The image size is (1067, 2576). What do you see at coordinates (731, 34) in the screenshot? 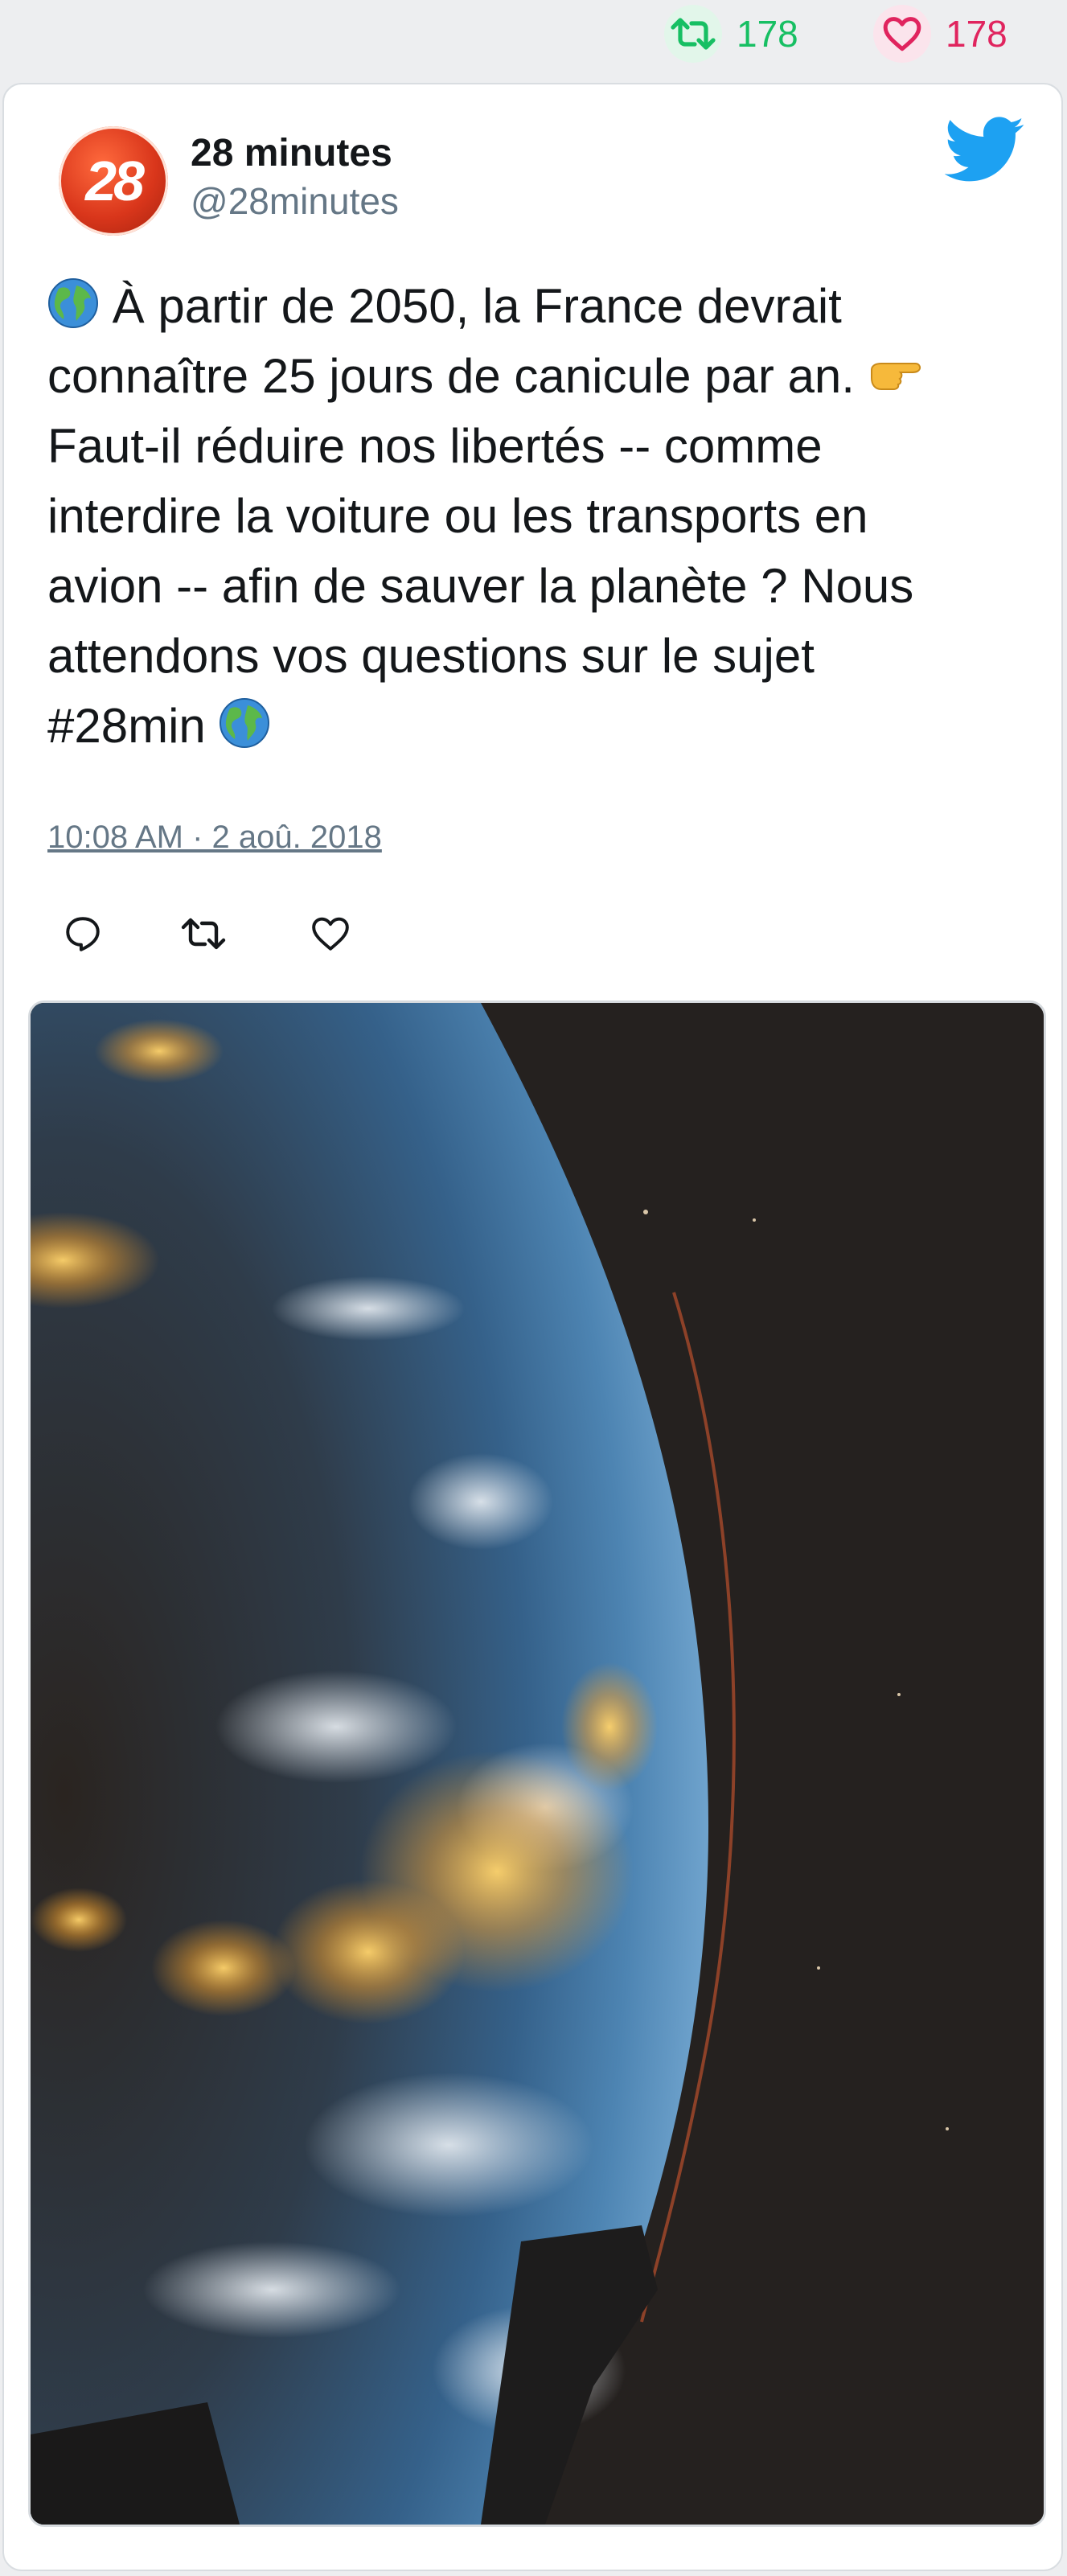
I see `retweet-count: 178` at bounding box center [731, 34].